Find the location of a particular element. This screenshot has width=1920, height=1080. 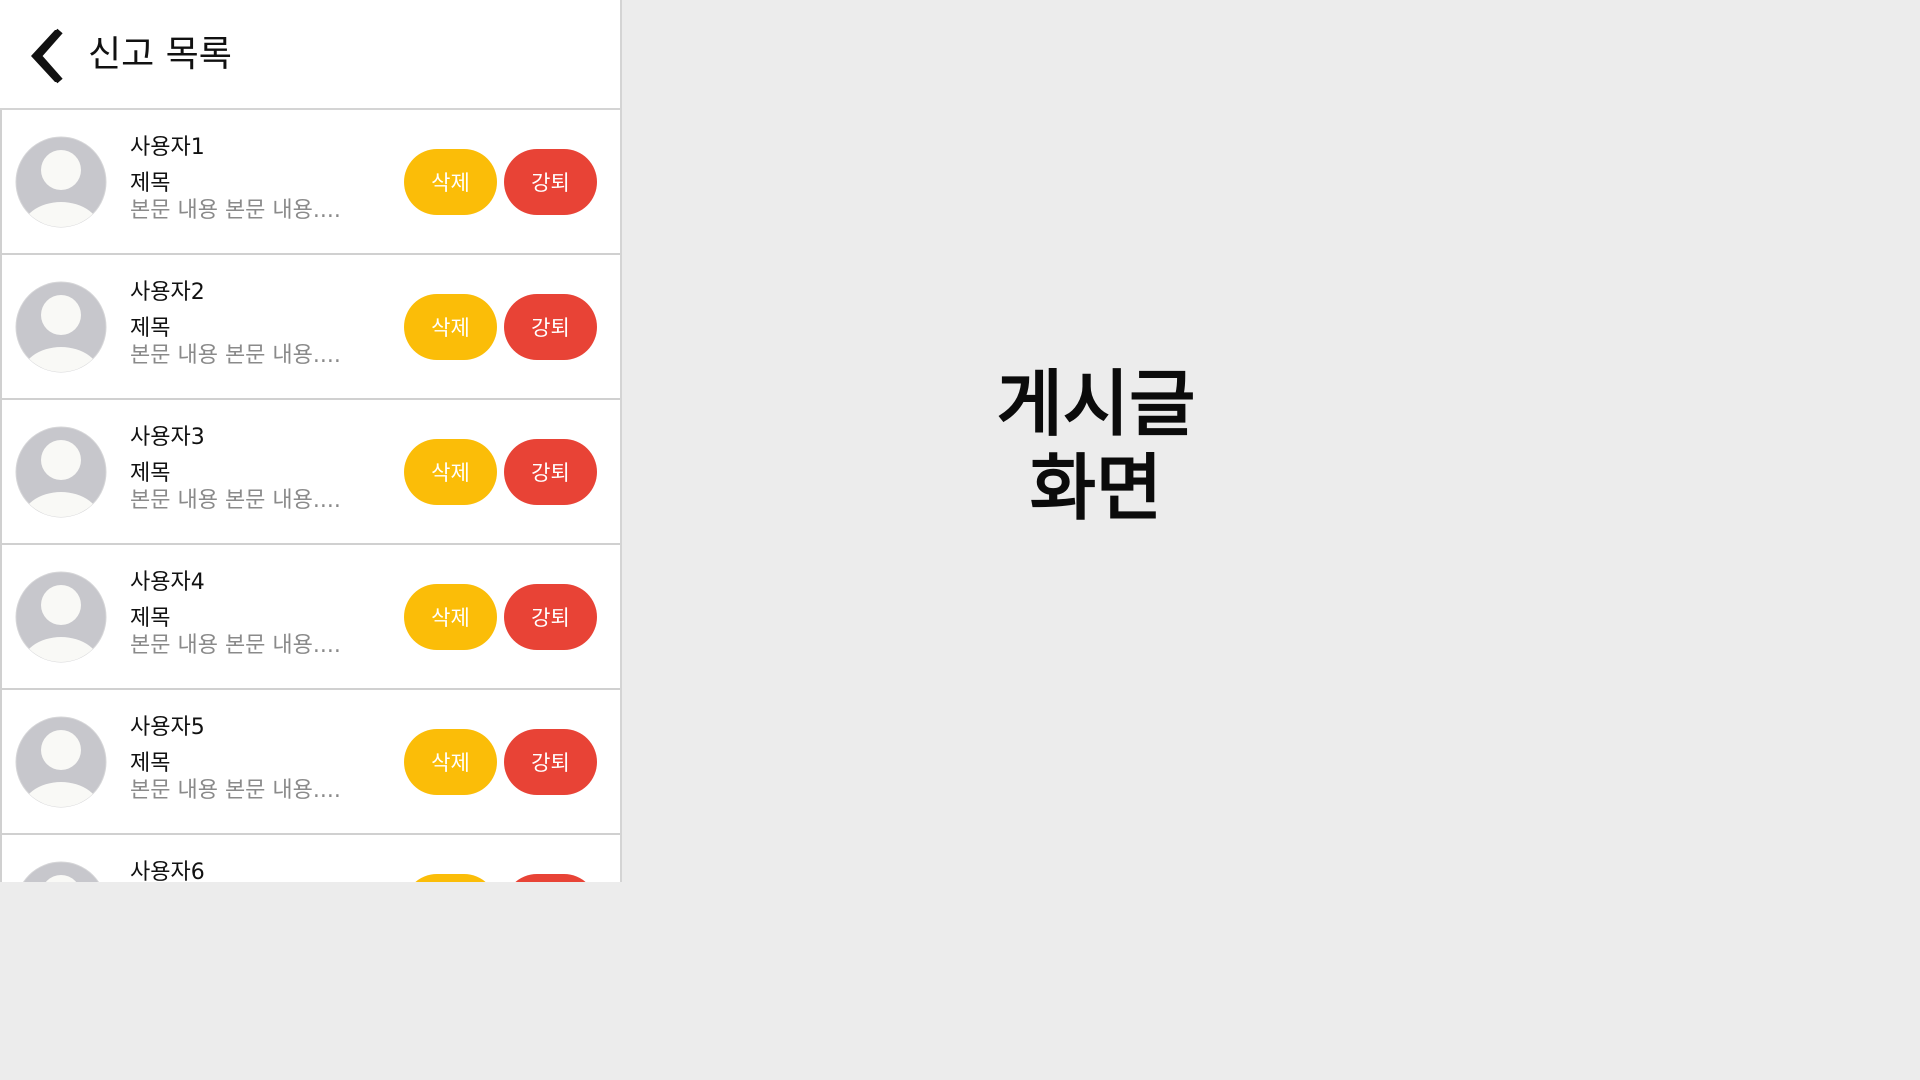

report-list-item: 사용자6 제목 본문 내용 본문 내용.... 삭제 강퇴 is located at coordinates (310, 858).